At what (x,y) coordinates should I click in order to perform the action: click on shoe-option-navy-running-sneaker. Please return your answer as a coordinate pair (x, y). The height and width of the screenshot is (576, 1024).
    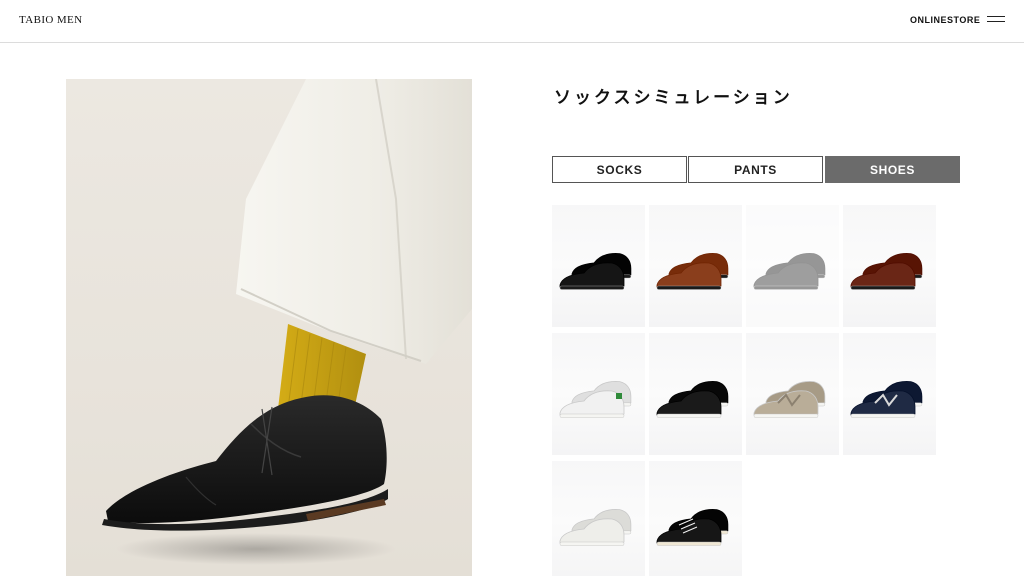
    Looking at the image, I should click on (889, 394).